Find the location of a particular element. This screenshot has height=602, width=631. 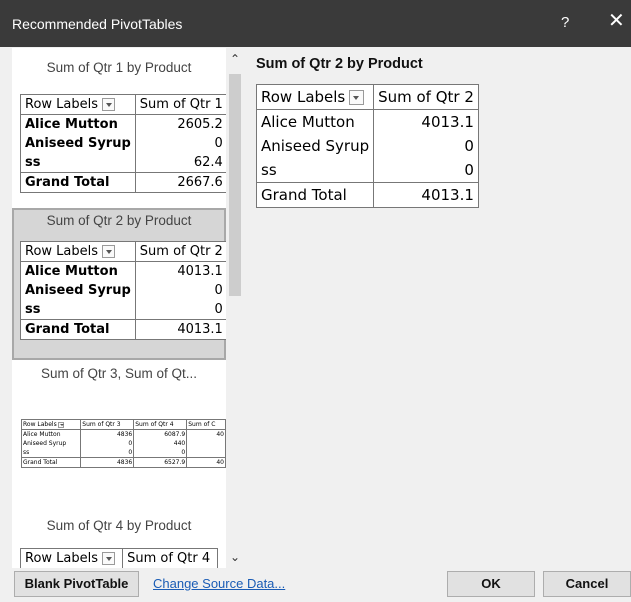

scroll-up-icon: ⌃ is located at coordinates (235, 59).